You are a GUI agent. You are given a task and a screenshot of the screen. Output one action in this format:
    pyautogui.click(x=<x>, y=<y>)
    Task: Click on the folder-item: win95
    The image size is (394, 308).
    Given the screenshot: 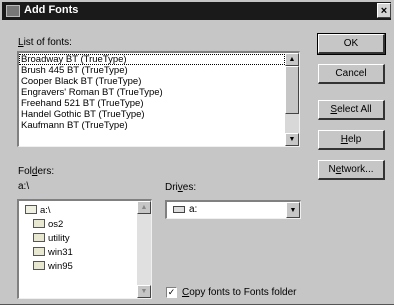 What is the action you would take?
    pyautogui.click(x=53, y=266)
    